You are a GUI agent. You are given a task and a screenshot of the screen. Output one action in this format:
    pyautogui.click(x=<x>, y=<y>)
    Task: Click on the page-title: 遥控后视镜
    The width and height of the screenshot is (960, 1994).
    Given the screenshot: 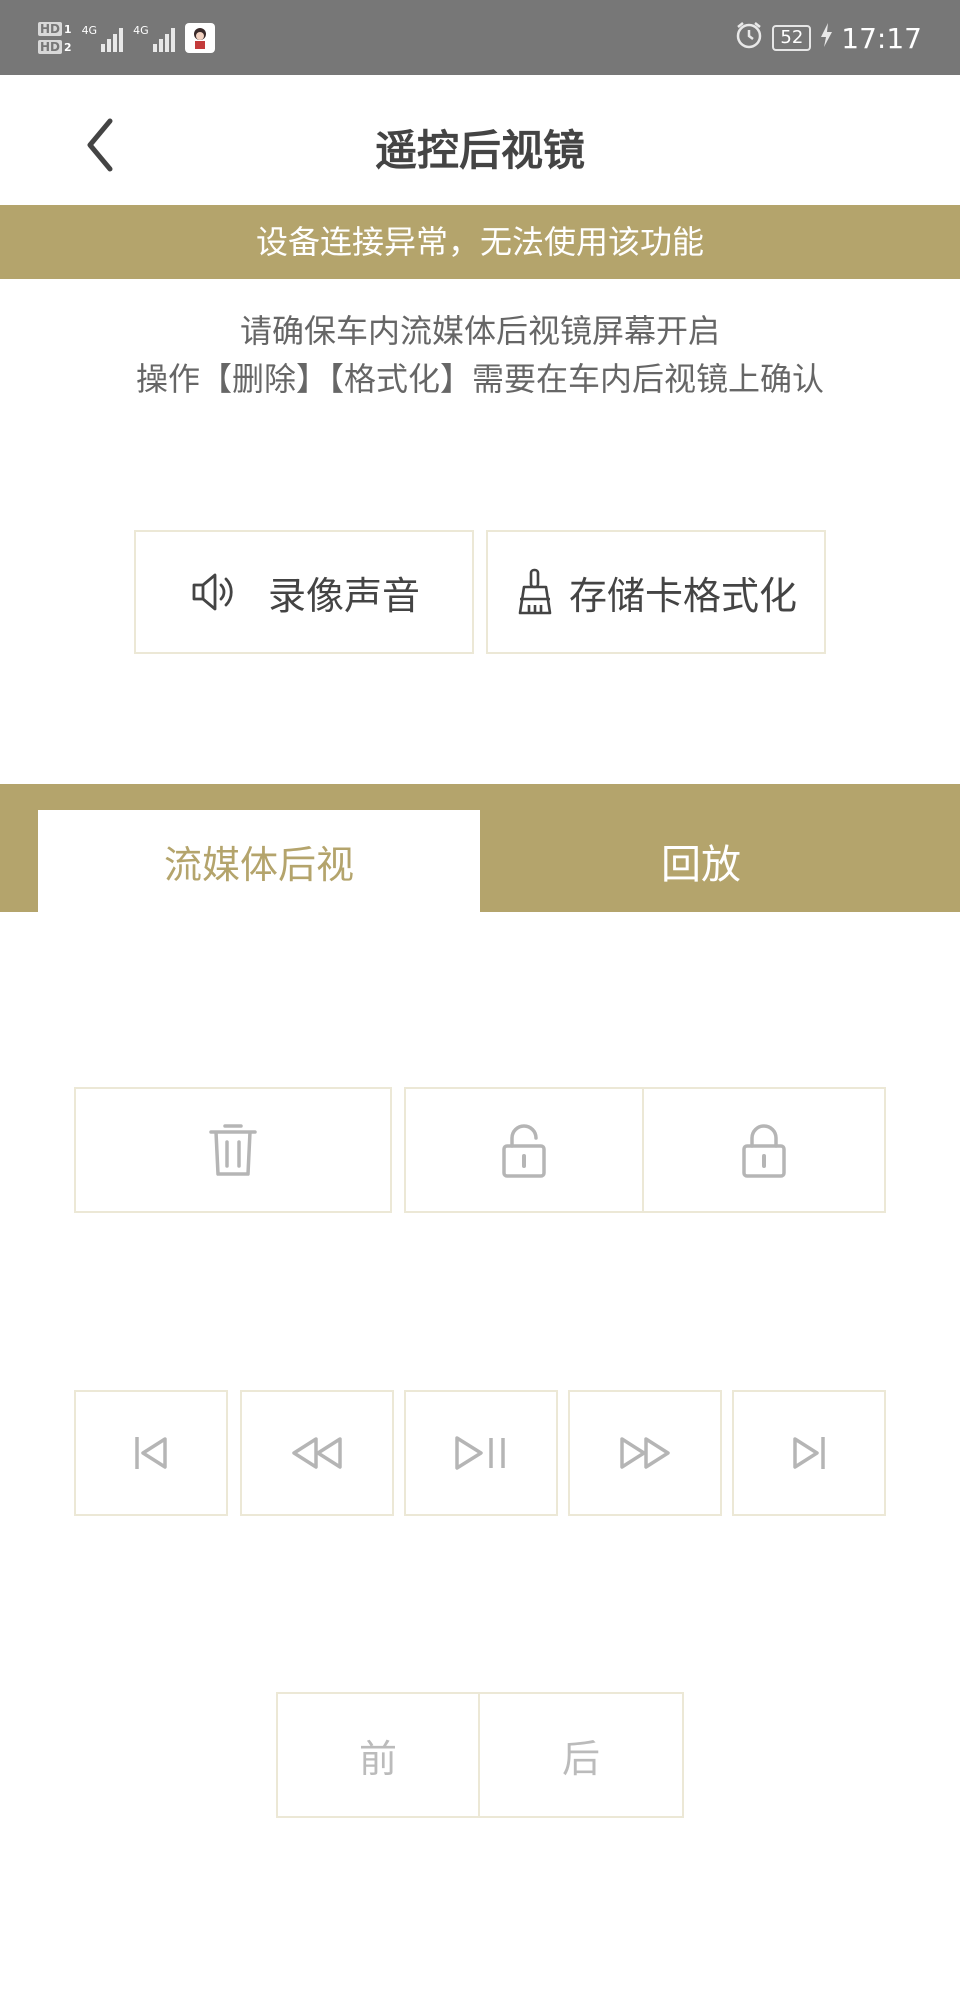 What is the action you would take?
    pyautogui.click(x=479, y=150)
    